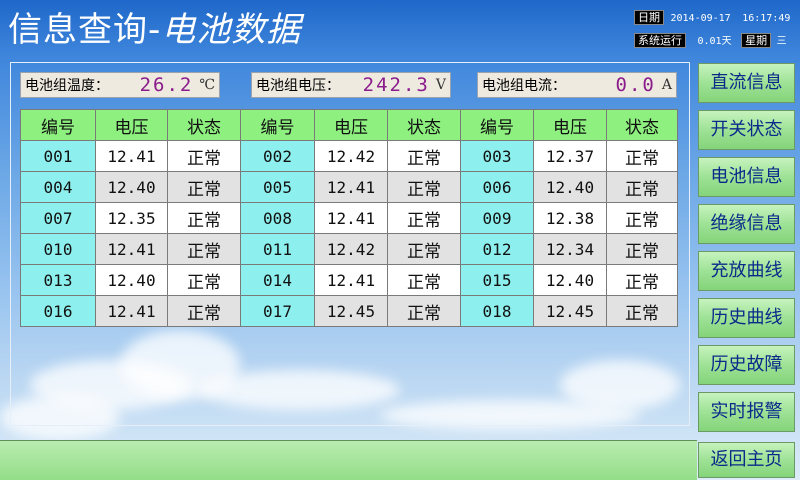 This screenshot has width=800, height=480. I want to click on runtime-display: 系统运行 0.01天 星期 三, so click(710, 41).